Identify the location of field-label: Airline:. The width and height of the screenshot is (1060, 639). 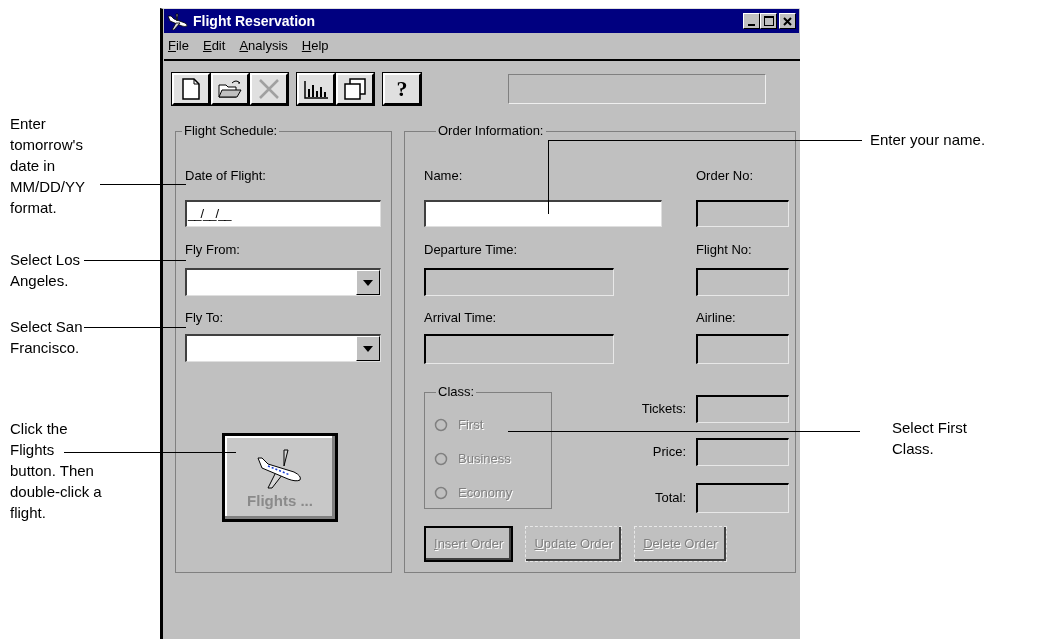
(716, 318).